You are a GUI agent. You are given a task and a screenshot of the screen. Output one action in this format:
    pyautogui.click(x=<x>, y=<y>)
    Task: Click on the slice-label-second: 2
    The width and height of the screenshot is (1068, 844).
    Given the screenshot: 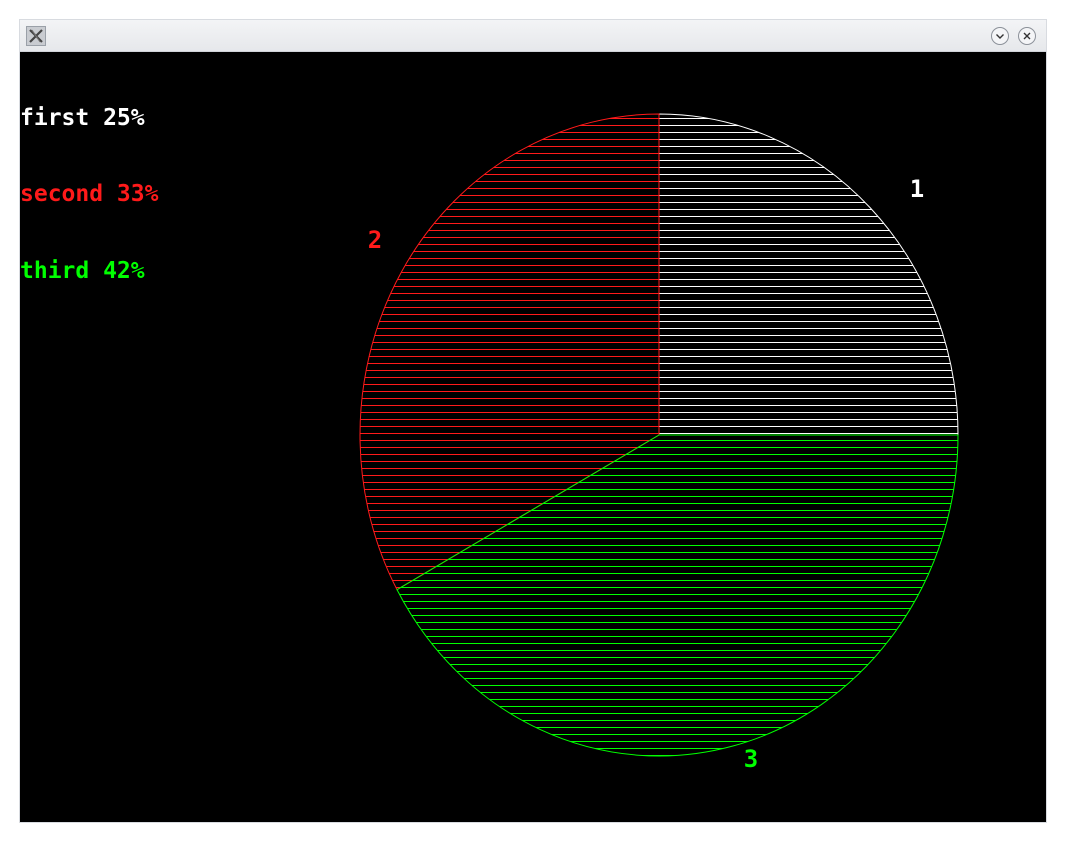 What is the action you would take?
    pyautogui.click(x=375, y=240)
    